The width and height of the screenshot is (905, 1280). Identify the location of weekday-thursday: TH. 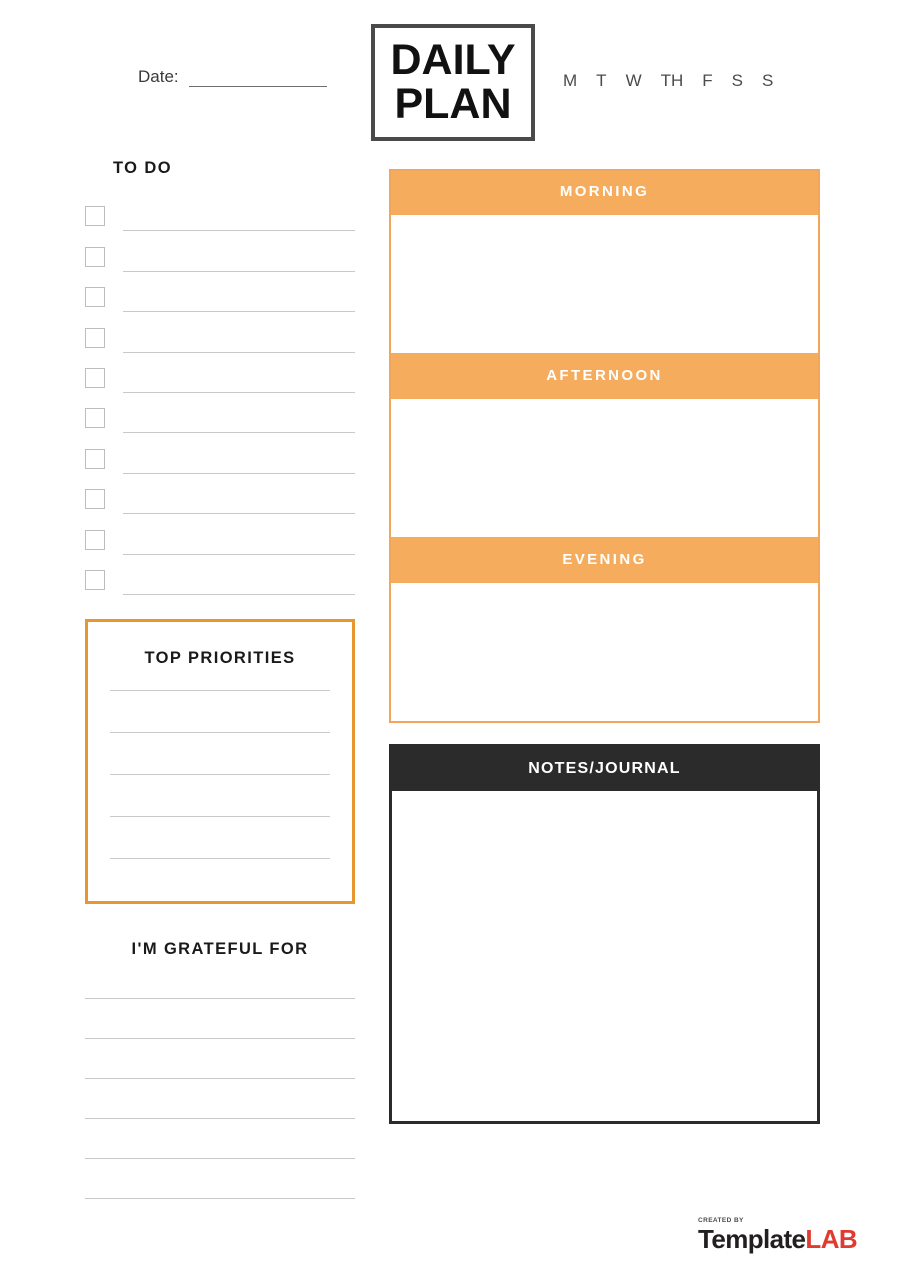
(672, 81).